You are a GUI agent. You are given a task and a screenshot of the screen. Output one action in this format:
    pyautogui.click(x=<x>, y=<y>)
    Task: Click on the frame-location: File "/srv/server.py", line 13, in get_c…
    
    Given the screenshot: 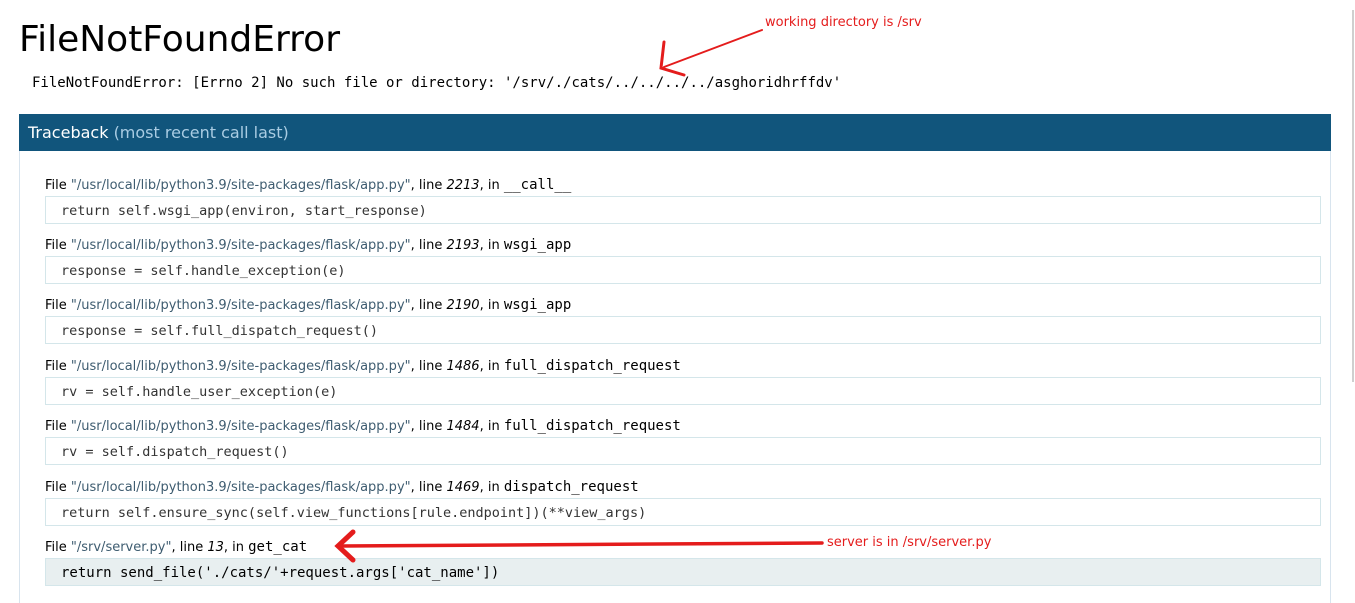 What is the action you would take?
    pyautogui.click(x=683, y=547)
    